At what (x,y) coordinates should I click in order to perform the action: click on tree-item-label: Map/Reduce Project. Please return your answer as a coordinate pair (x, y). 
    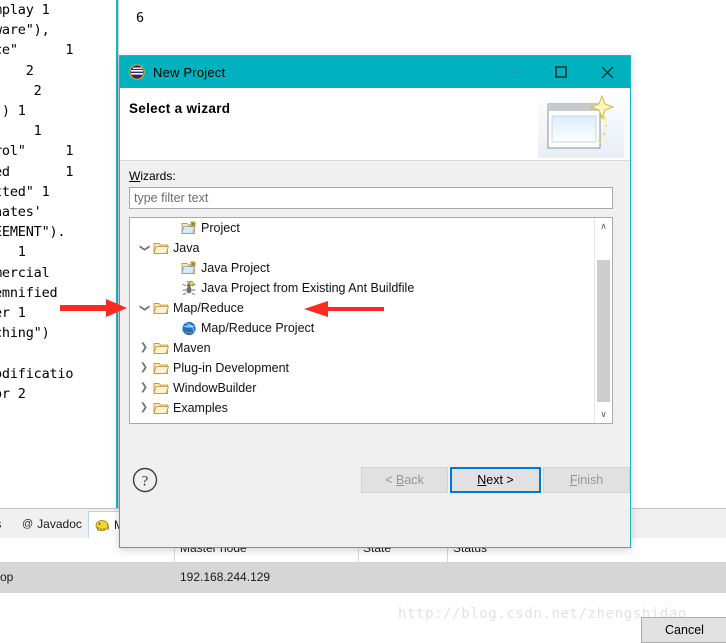
    Looking at the image, I should click on (258, 328).